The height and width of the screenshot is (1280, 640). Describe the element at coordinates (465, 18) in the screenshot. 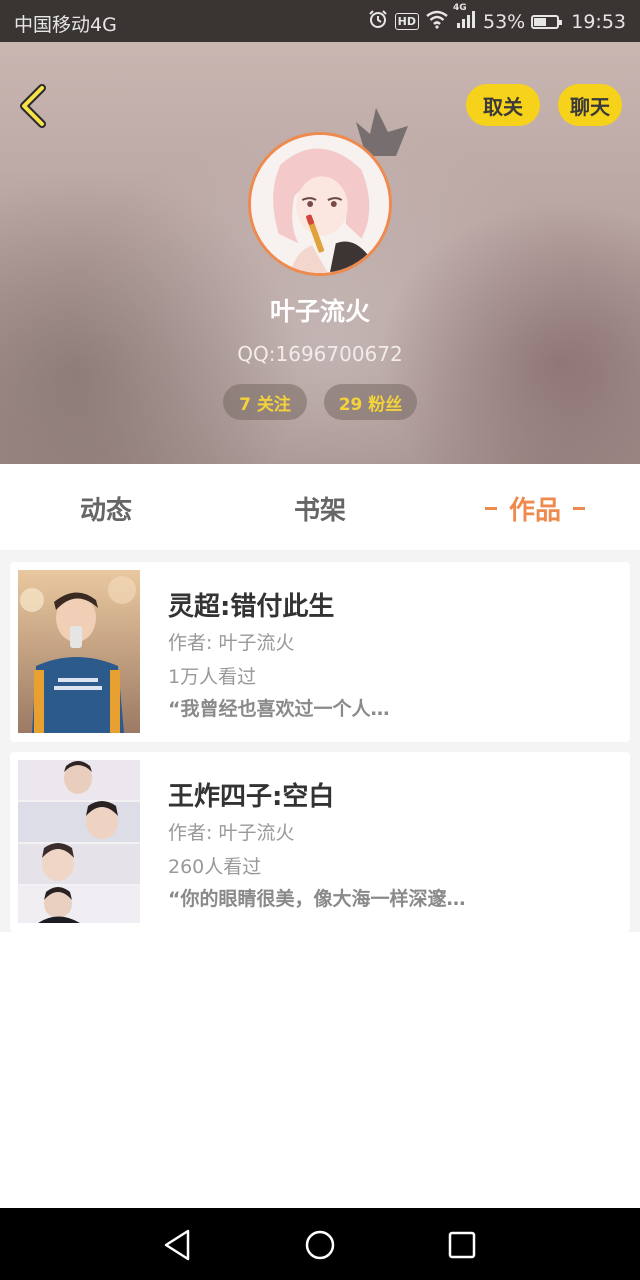

I see `signal-icon: 4G` at that location.